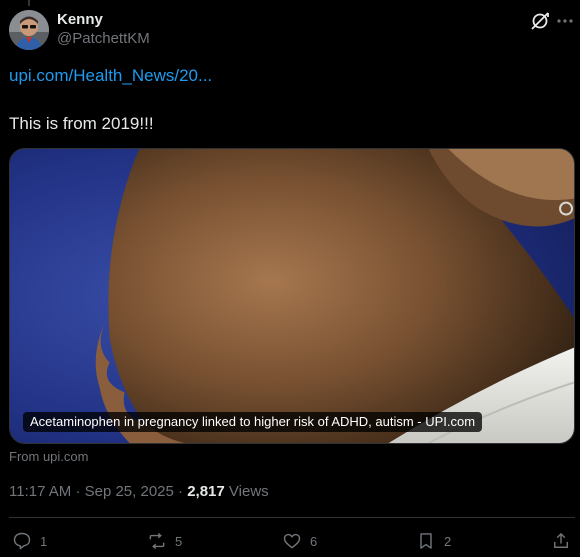  I want to click on more-icon, so click(565, 21).